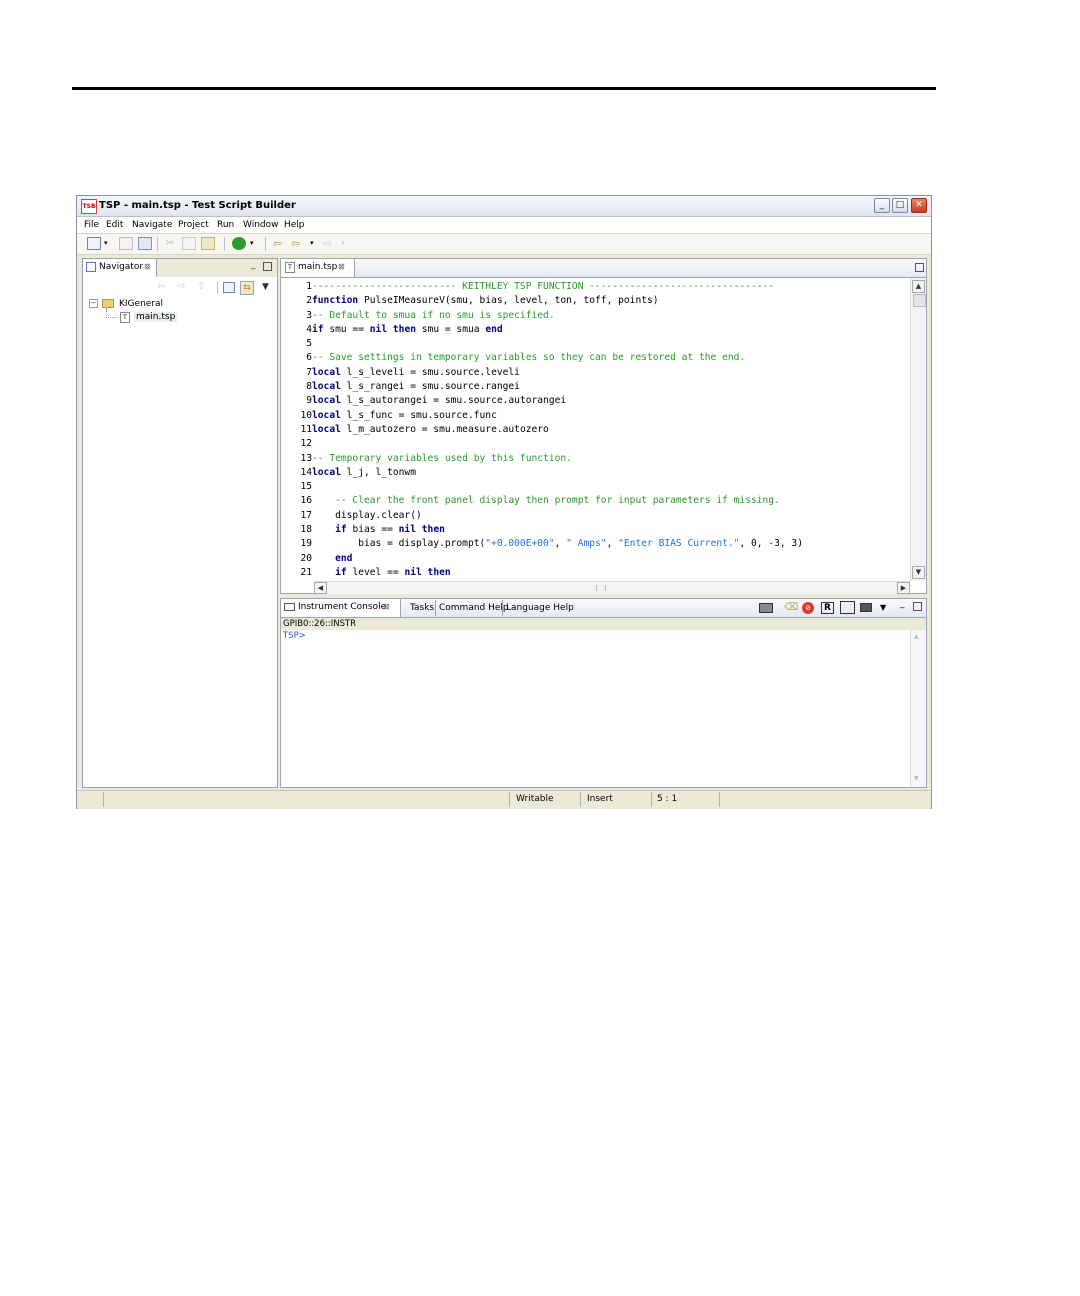  Describe the element at coordinates (94, 243) in the screenshot. I see `new-file-icon` at that location.